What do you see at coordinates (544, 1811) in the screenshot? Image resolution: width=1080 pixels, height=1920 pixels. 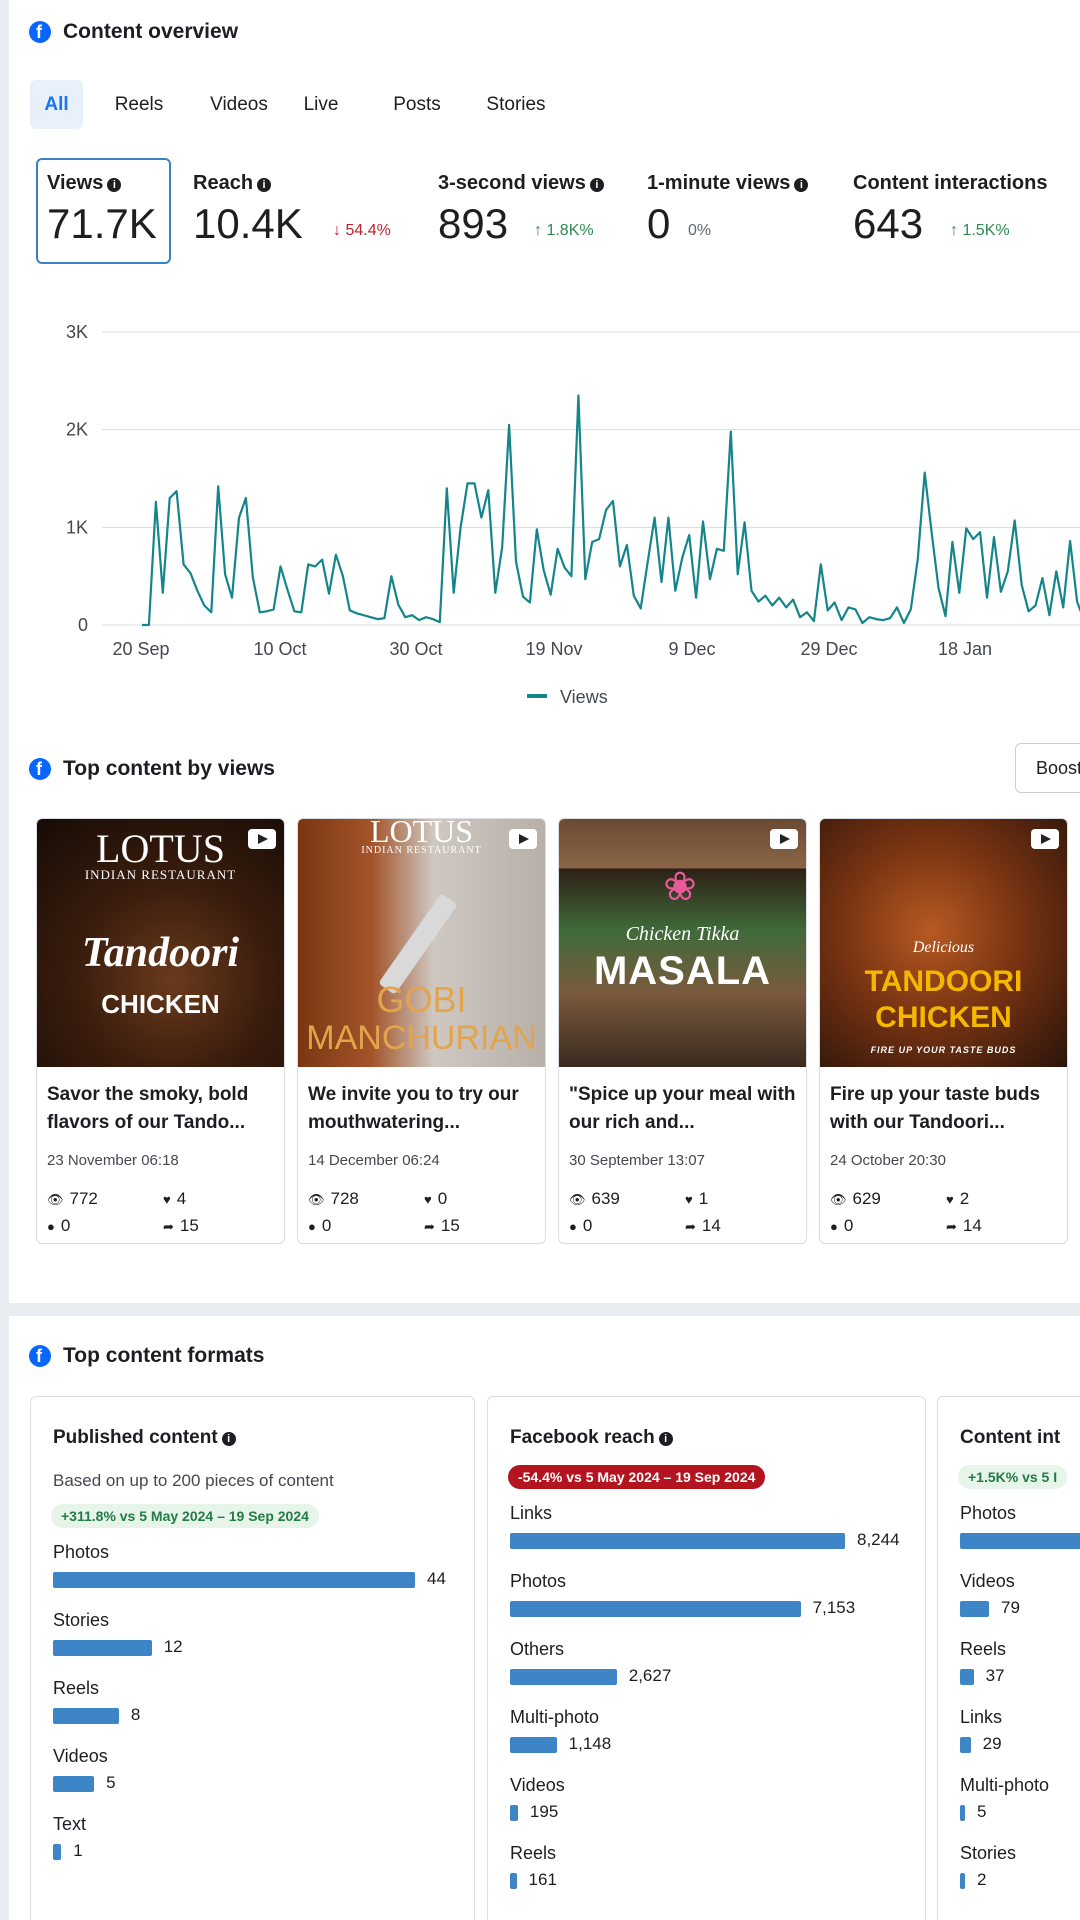 I see `bar-value: 195` at bounding box center [544, 1811].